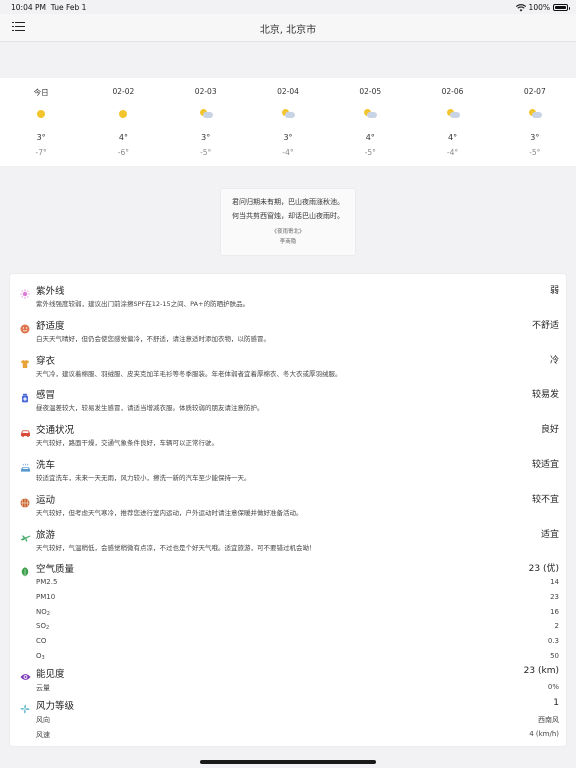 The height and width of the screenshot is (768, 576). I want to click on detail-value: 16, so click(554, 611).